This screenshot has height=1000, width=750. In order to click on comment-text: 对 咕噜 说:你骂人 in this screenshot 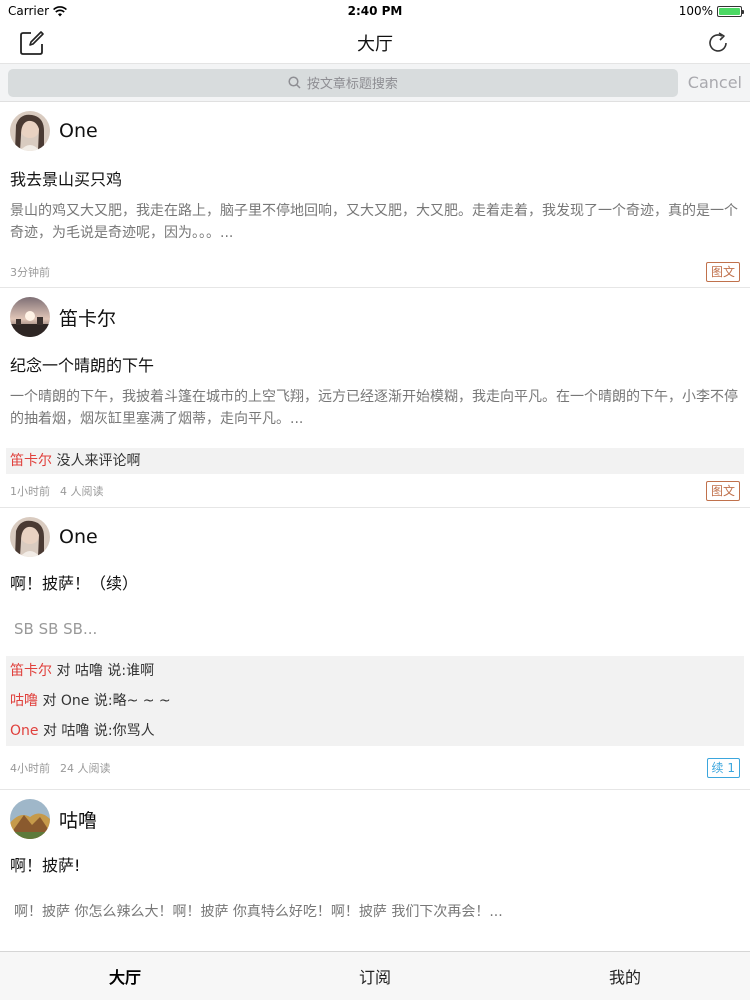, I will do `click(96, 731)`.